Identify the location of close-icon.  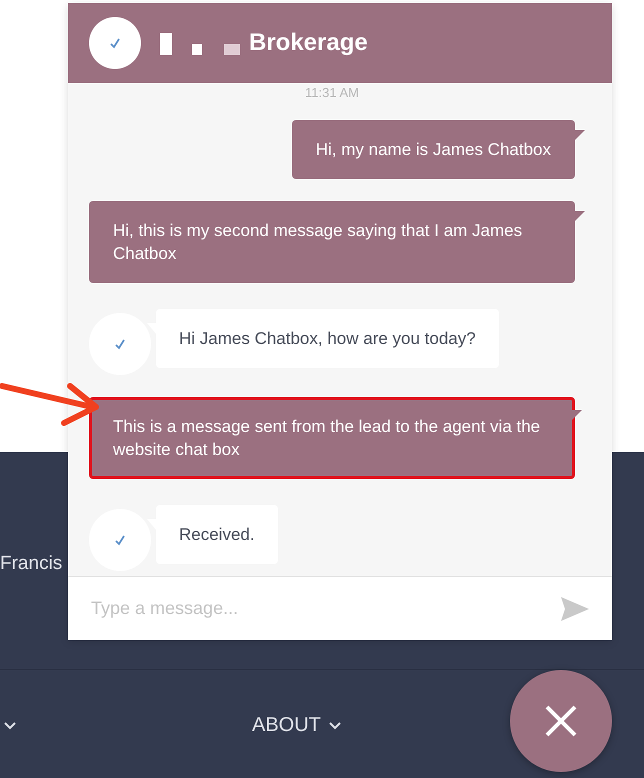
(561, 721).